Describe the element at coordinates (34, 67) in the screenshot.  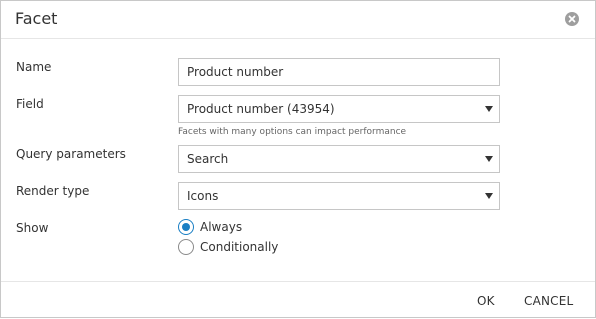
I see `name-label: Name` at that location.